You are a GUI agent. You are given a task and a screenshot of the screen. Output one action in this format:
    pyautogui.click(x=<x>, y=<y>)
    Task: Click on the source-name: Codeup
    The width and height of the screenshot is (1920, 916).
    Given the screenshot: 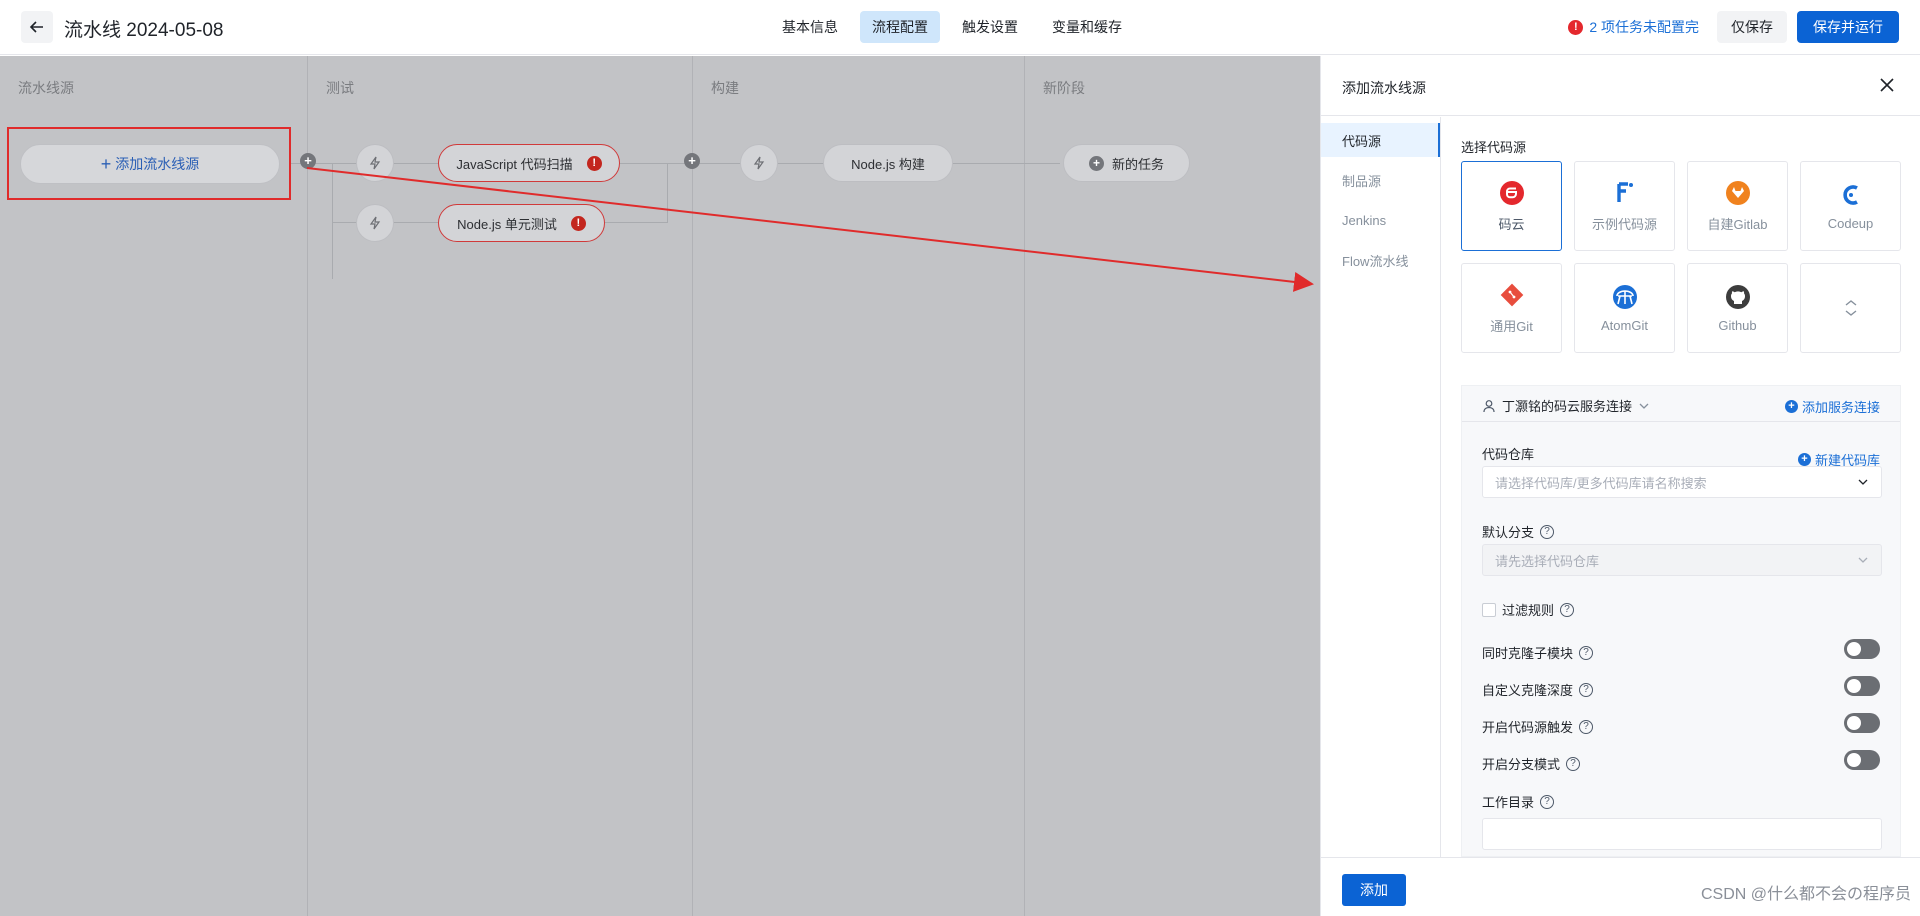 What is the action you would take?
    pyautogui.click(x=1850, y=223)
    